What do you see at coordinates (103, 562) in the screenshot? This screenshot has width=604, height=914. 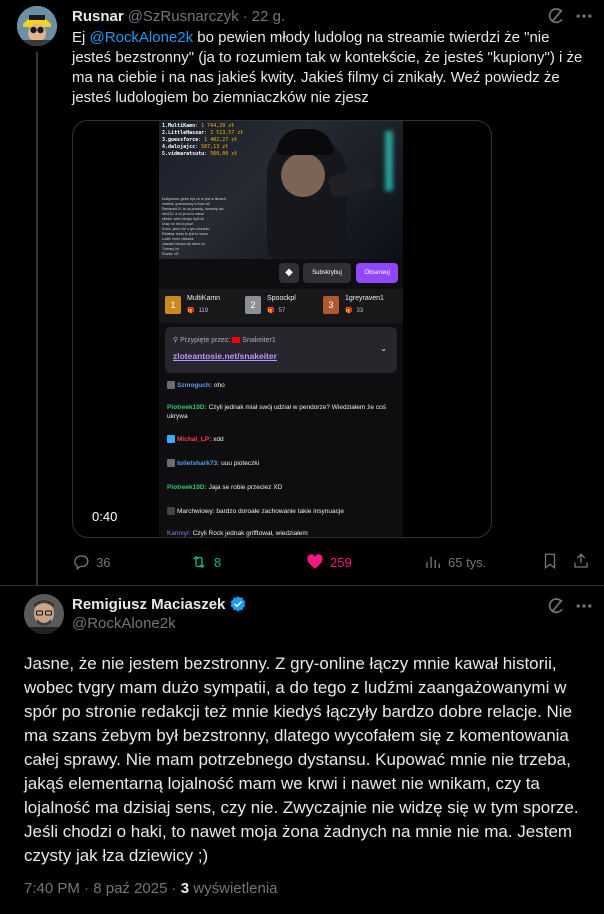 I see `reply-count: 36` at bounding box center [103, 562].